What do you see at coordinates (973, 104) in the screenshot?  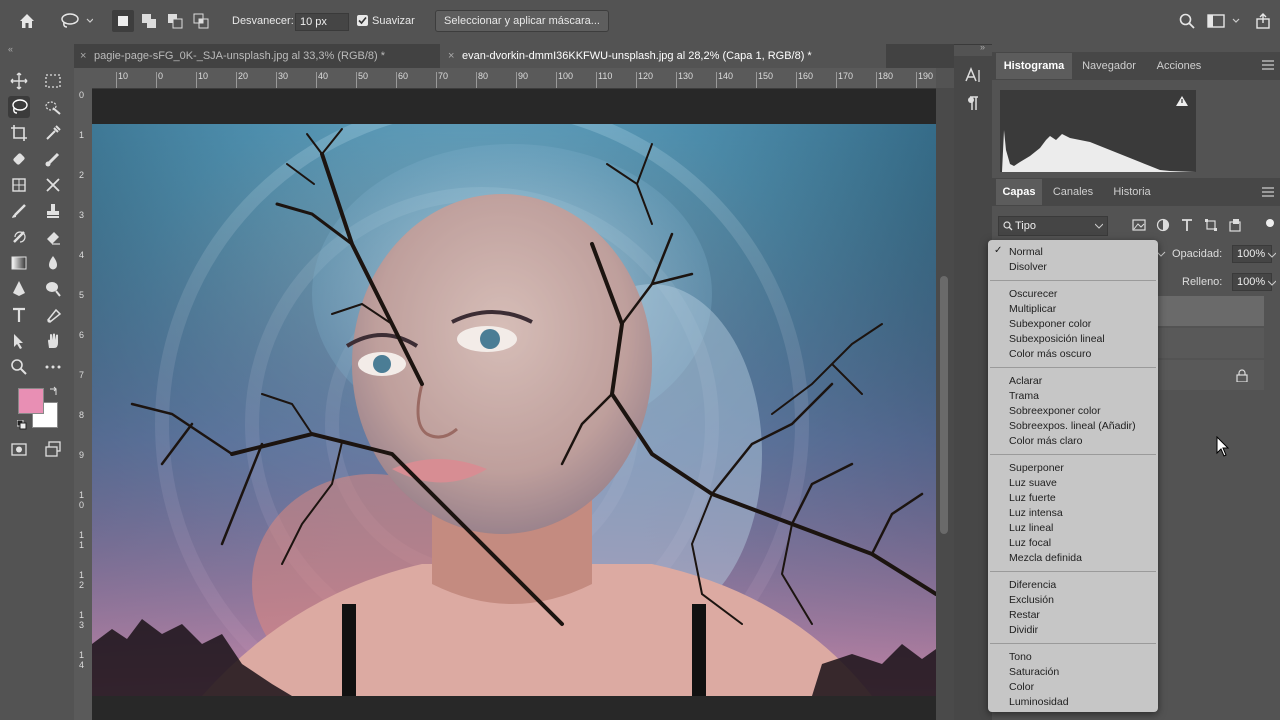 I see `paragraph-panel-icon` at bounding box center [973, 104].